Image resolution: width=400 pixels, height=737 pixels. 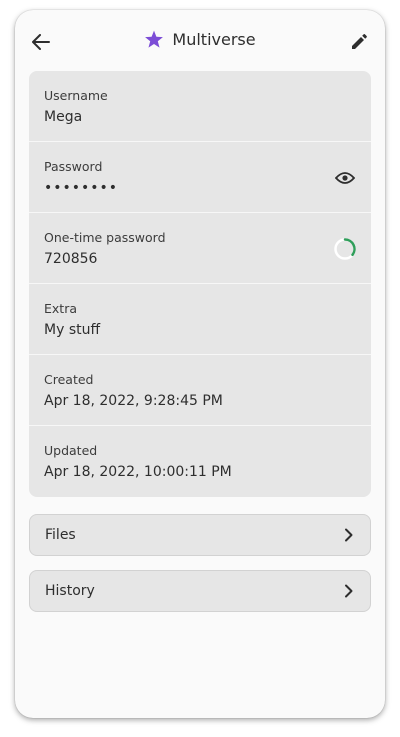 I want to click on edit-button, so click(x=359, y=42).